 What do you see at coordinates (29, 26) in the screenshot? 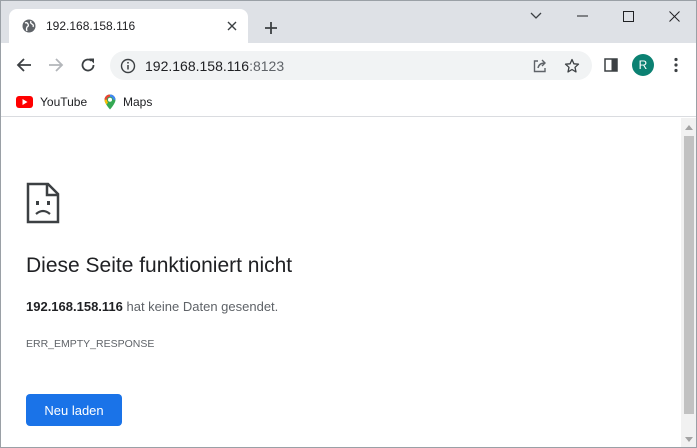
I see `globe-icon` at bounding box center [29, 26].